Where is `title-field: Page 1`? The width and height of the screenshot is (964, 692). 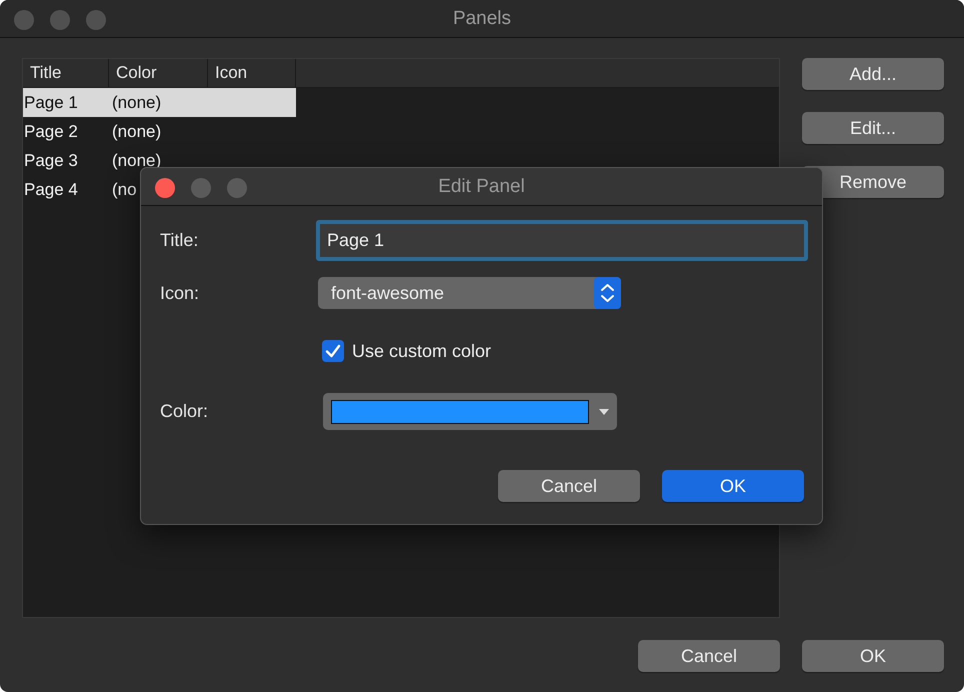
title-field: Page 1 is located at coordinates (562, 240).